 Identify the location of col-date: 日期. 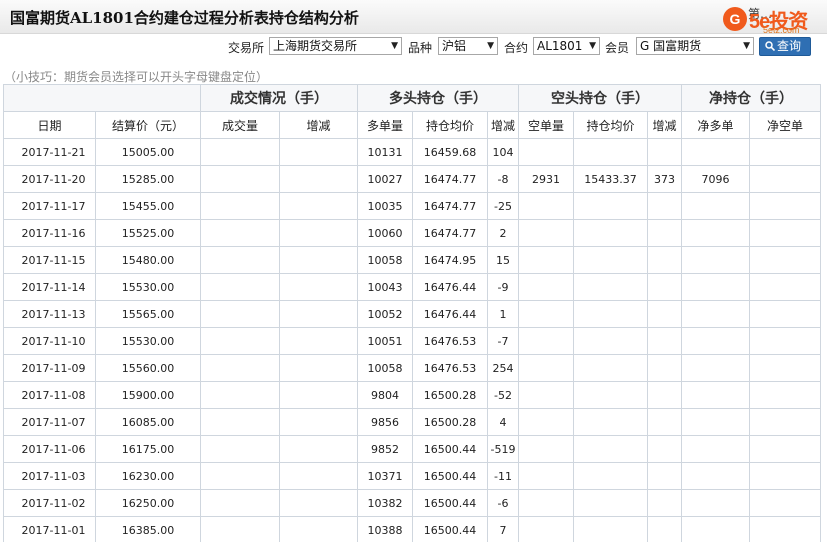
(49, 125).